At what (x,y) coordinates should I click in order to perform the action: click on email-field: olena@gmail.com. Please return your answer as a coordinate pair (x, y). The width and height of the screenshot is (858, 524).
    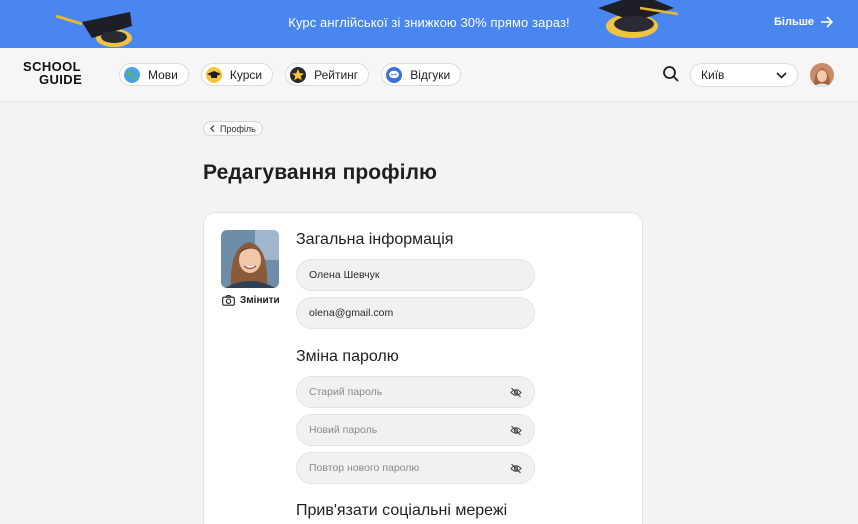
    Looking at the image, I should click on (415, 313).